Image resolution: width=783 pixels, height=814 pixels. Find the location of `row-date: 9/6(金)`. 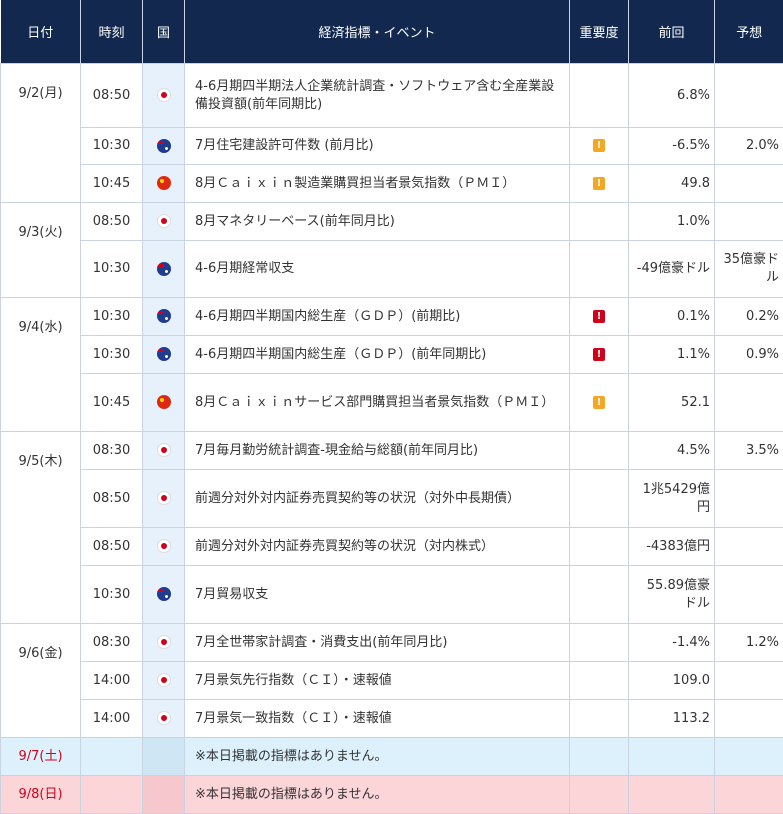

row-date: 9/6(金) is located at coordinates (40, 680).